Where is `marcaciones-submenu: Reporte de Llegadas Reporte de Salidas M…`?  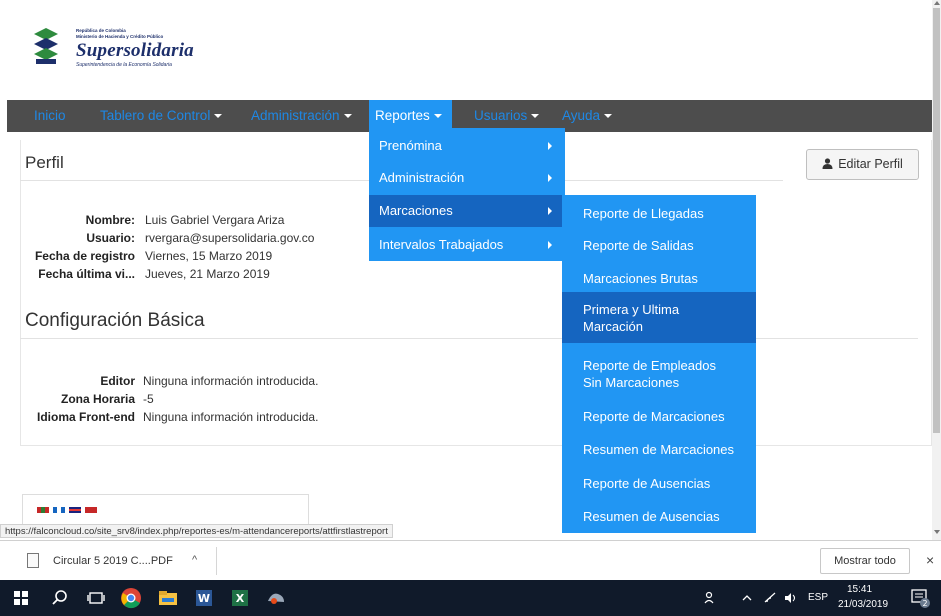 marcaciones-submenu: Reporte de Llegadas Reporte de Salidas M… is located at coordinates (659, 364).